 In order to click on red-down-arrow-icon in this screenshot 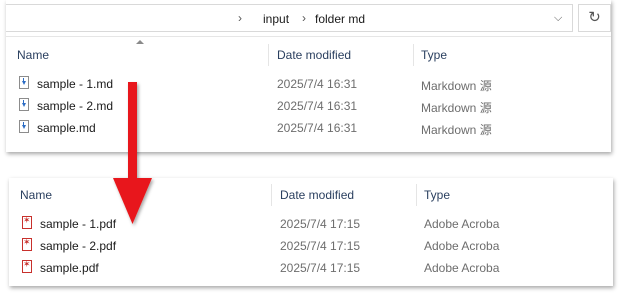, I will do `click(132, 153)`.